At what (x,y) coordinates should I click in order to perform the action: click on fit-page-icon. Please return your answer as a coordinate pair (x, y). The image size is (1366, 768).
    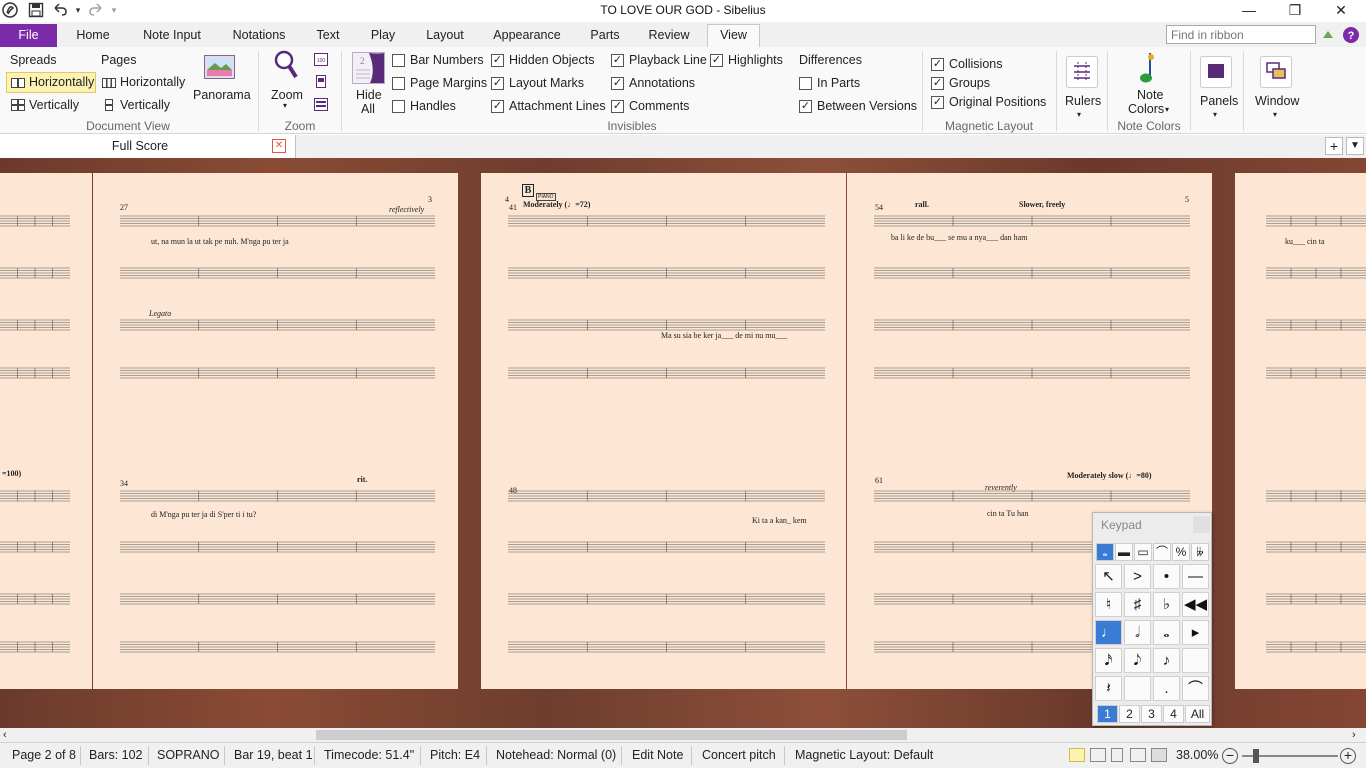
    Looking at the image, I should click on (321, 81).